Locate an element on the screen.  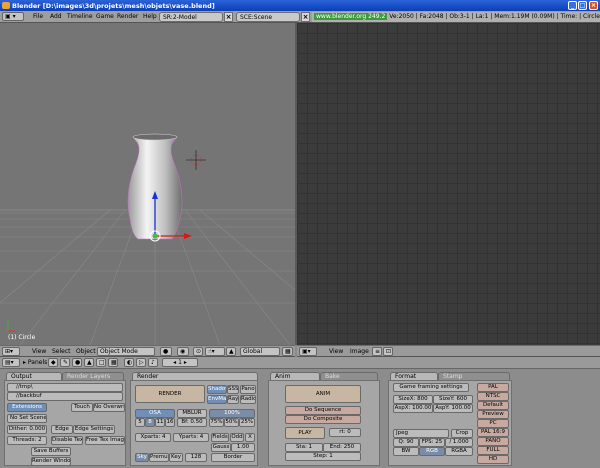
view3d-menu-select: Select is located at coordinates (61, 351).